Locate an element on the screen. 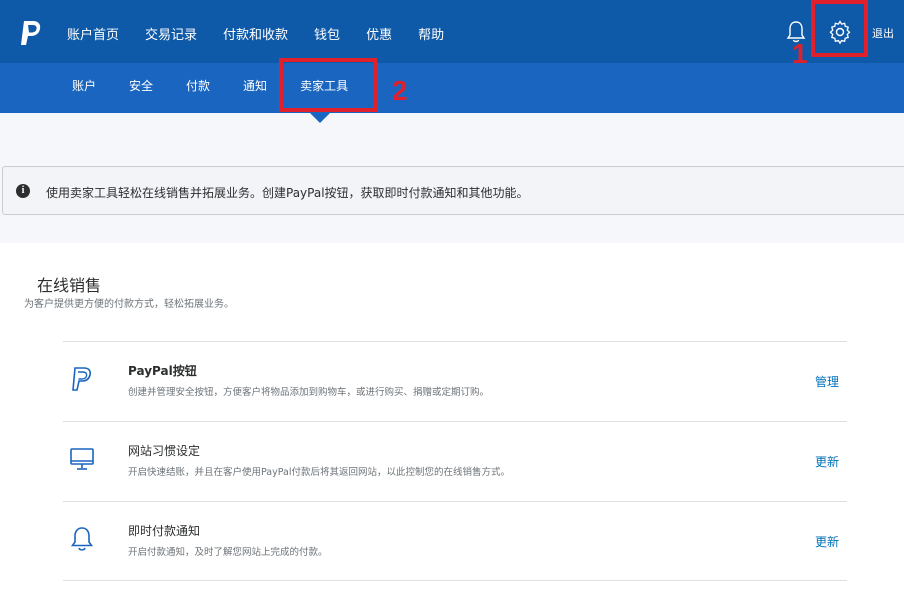 The height and width of the screenshot is (615, 904). paypal-p-icon is located at coordinates (82, 379).